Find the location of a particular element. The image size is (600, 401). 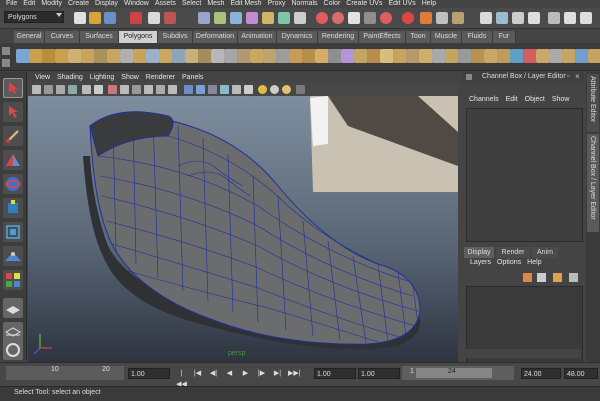

make-live-icon is located at coordinates (386, 18).